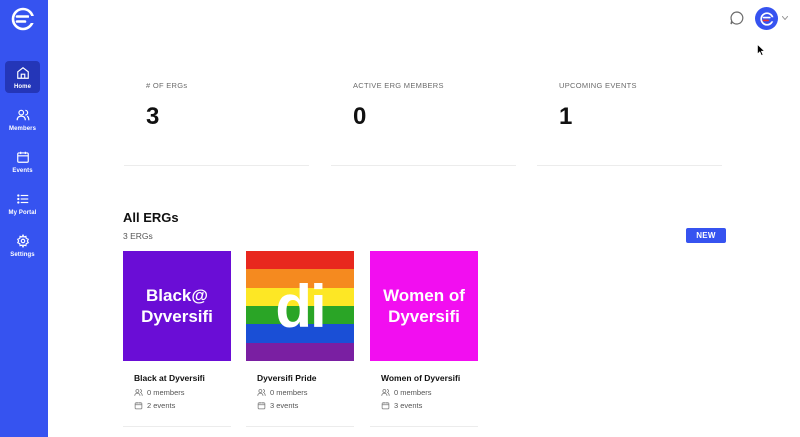  Describe the element at coordinates (22, 213) in the screenshot. I see `sidebar-item-label: My Portal` at that location.